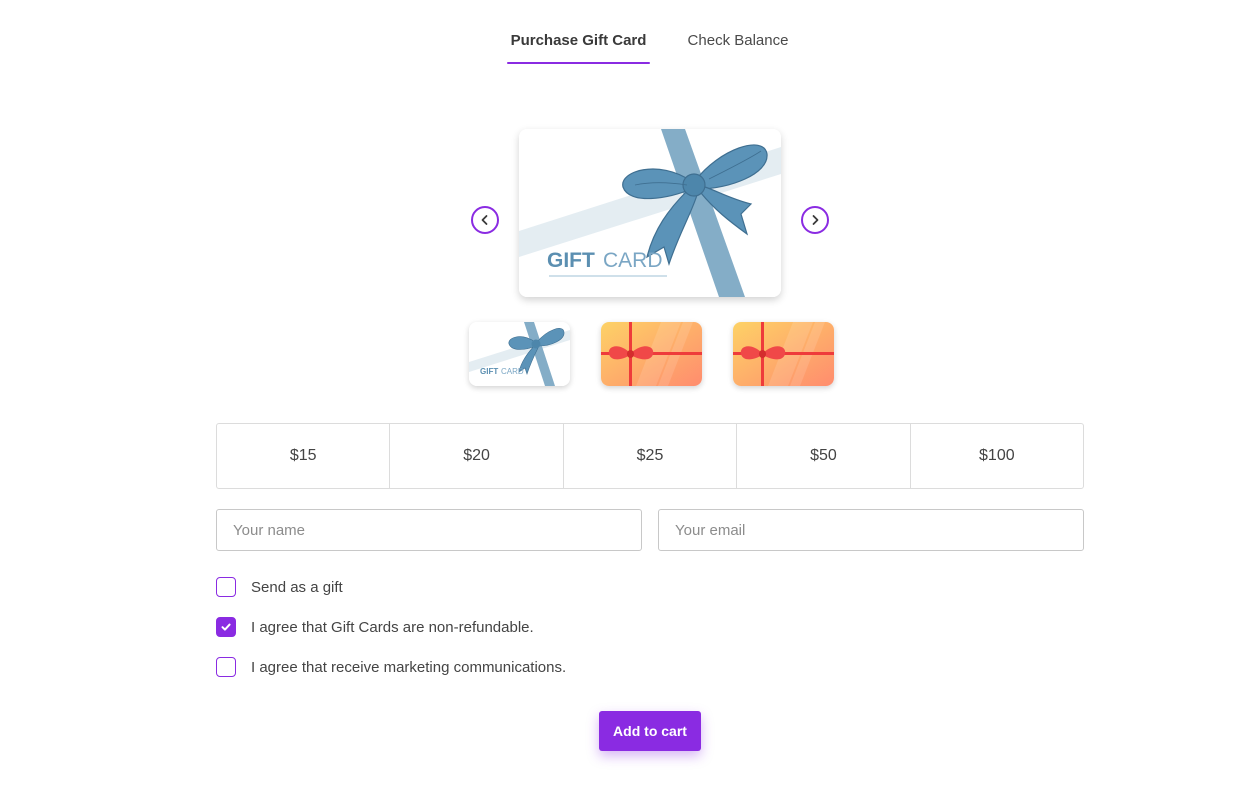  I want to click on chevron-right-icon, so click(815, 220).